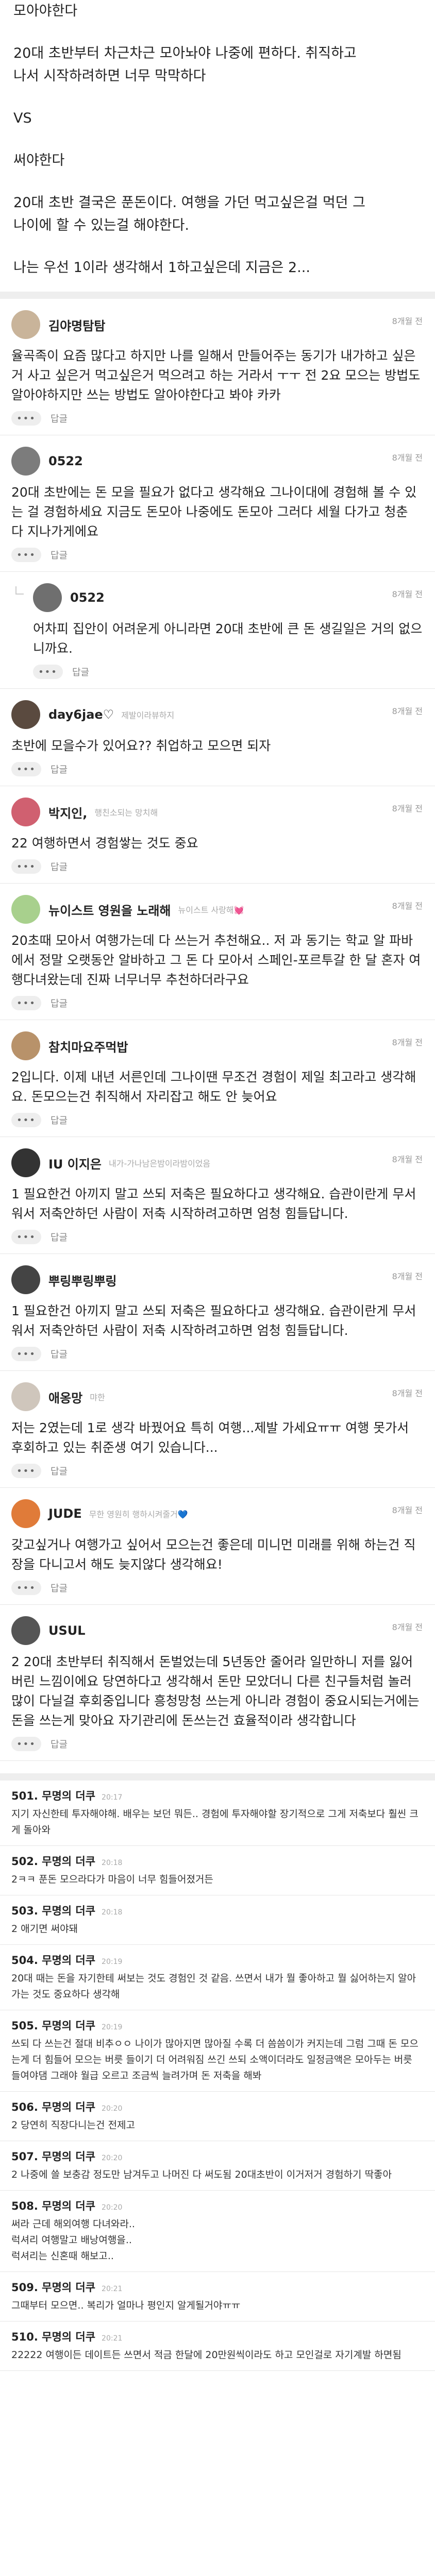 This screenshot has height=2576, width=435. Describe the element at coordinates (76, 325) in the screenshot. I see `comment-author: 김야명탐탐` at that location.